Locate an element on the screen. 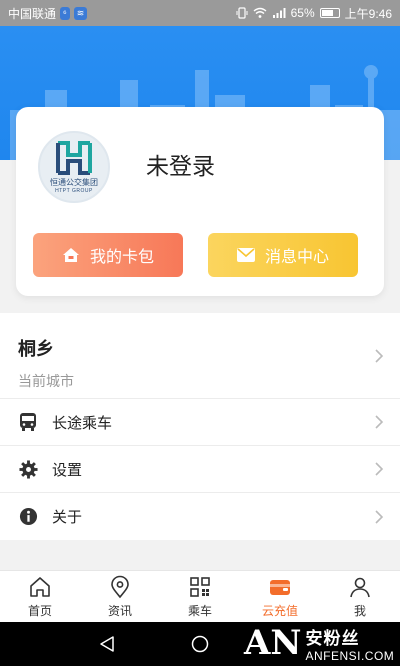 The height and width of the screenshot is (666, 400). tab-home: 首页 is located at coordinates (40, 596).